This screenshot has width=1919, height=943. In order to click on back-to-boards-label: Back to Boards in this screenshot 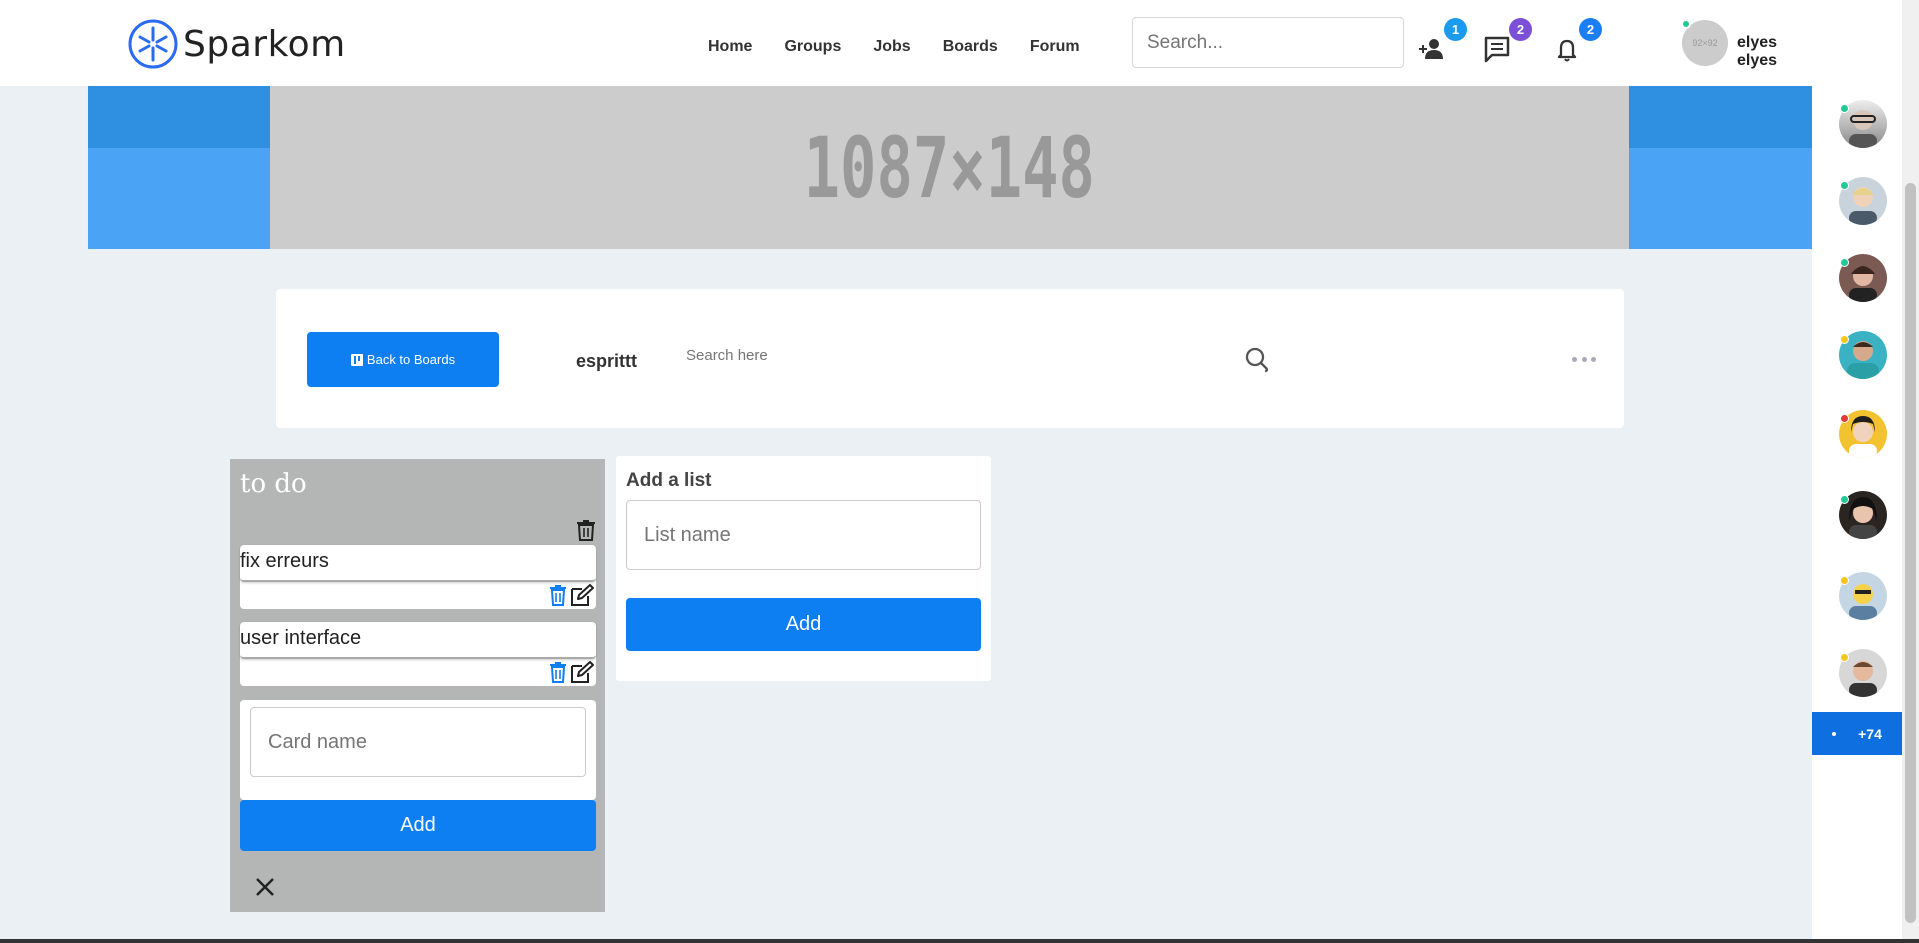, I will do `click(411, 359)`.